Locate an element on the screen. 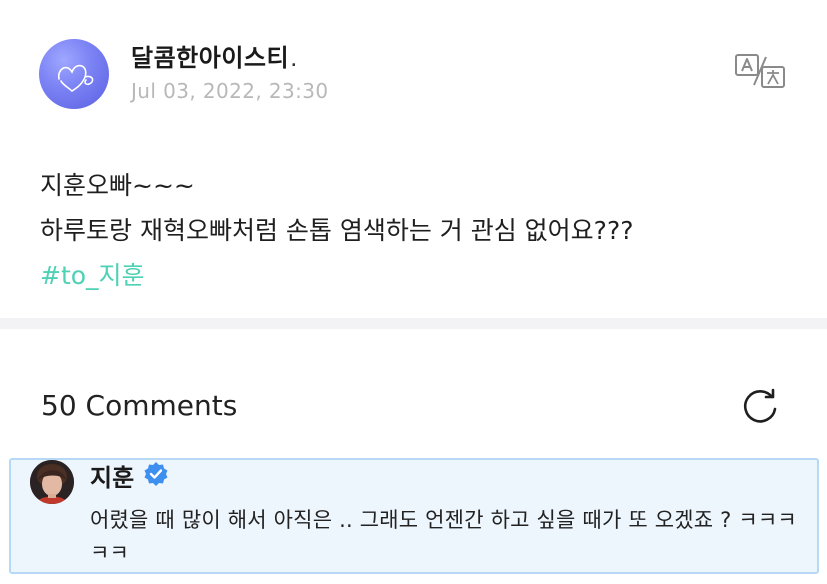 This screenshot has width=827, height=584. section-divider is located at coordinates (413, 323).